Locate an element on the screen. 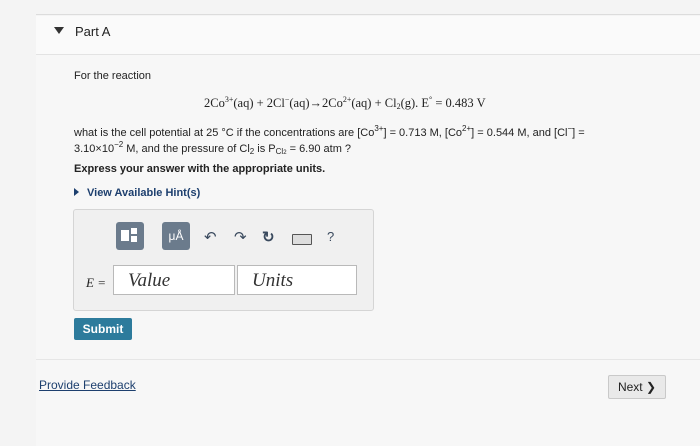 The image size is (700, 446). q-text: ] = 0.713 M, [Co is located at coordinates (423, 133).